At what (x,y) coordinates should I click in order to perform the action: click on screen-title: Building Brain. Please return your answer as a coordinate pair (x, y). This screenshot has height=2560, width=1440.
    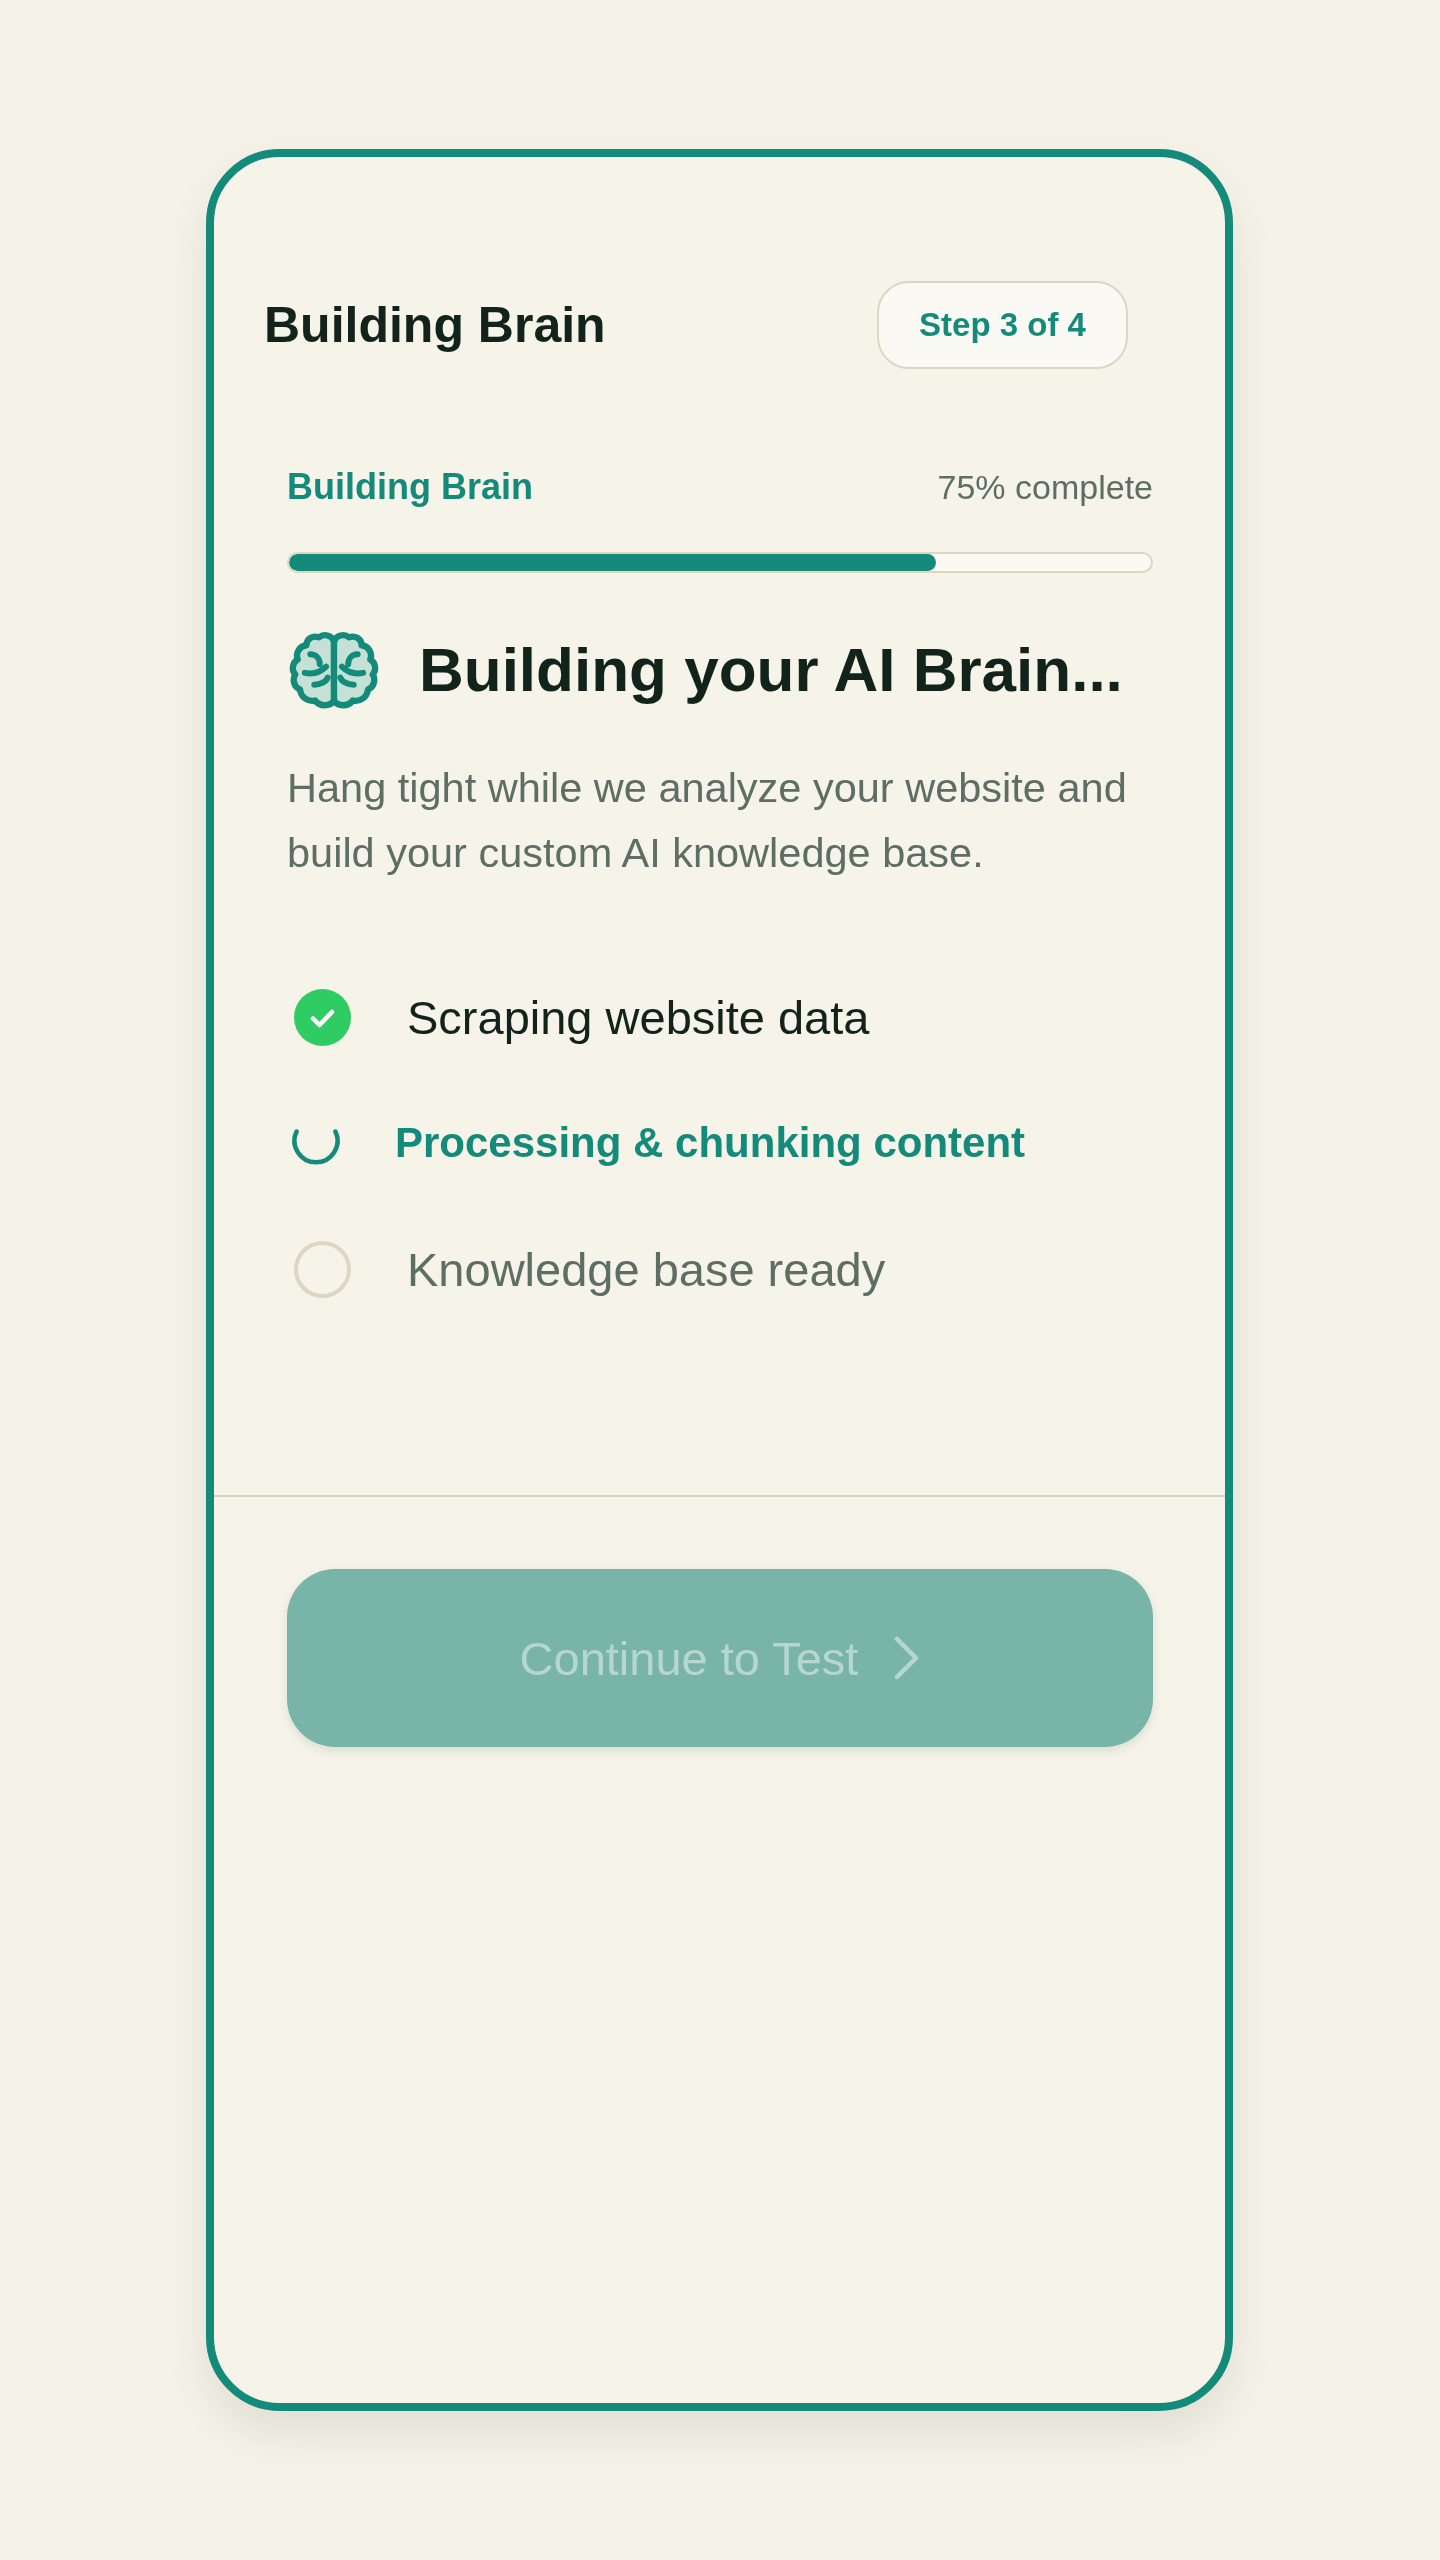
    Looking at the image, I should click on (435, 325).